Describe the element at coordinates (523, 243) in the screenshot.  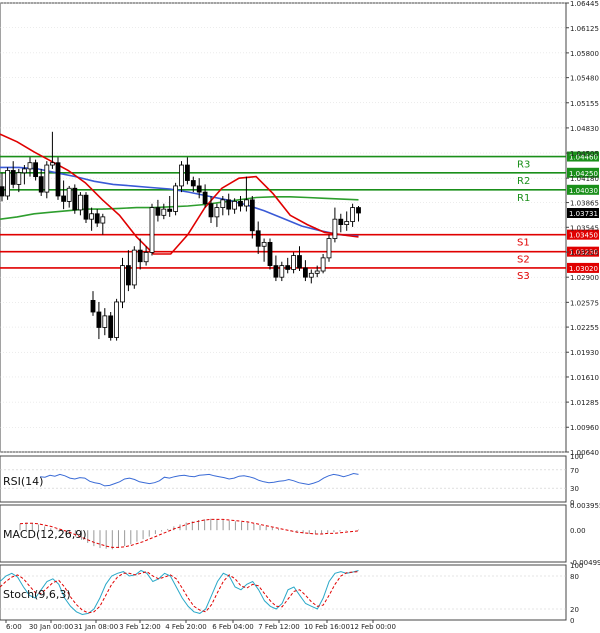
I see `level-name-s1: S1` at that location.